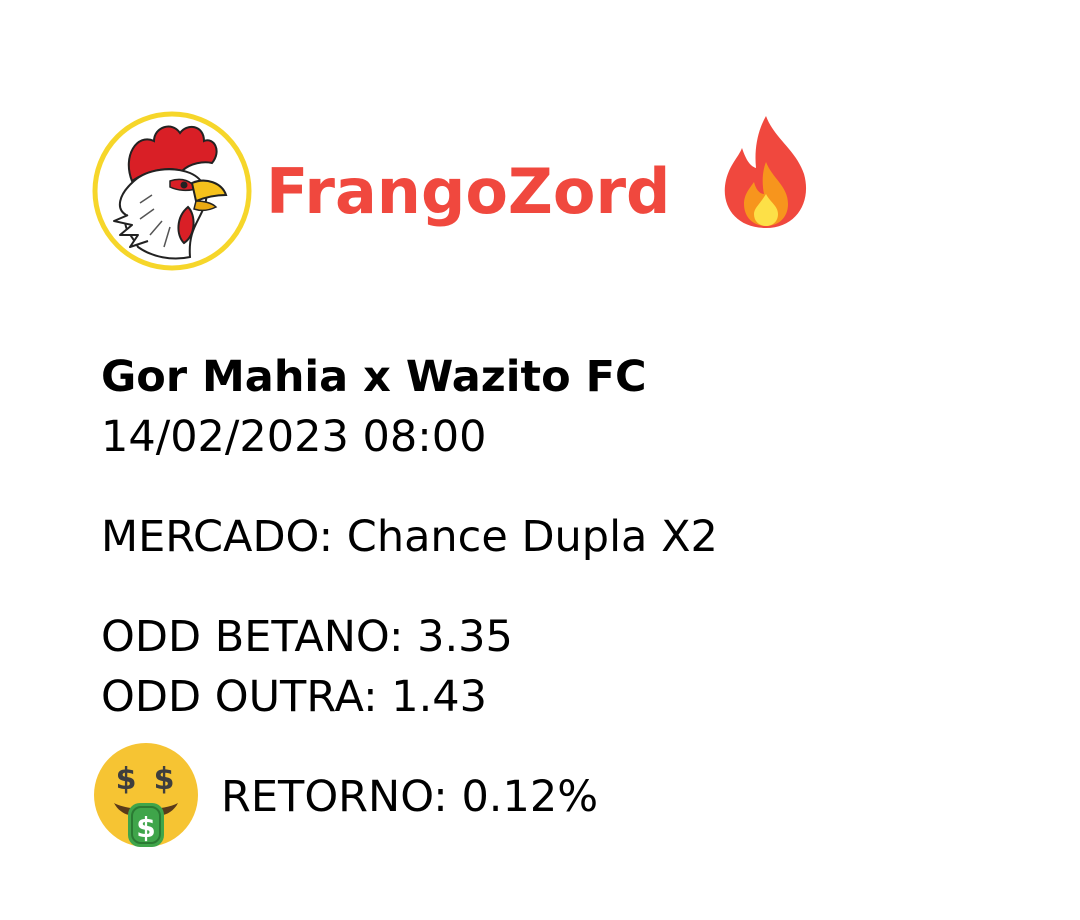  What do you see at coordinates (374, 377) in the screenshot?
I see `match-title: Gor Mahia x Wazito FC` at bounding box center [374, 377].